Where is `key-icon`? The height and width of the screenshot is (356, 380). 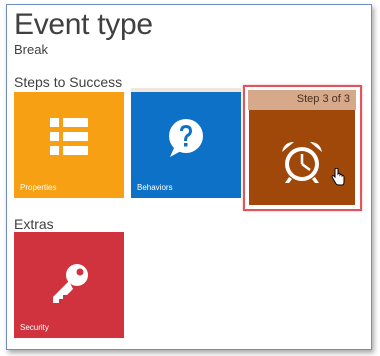
key-icon is located at coordinates (69, 284).